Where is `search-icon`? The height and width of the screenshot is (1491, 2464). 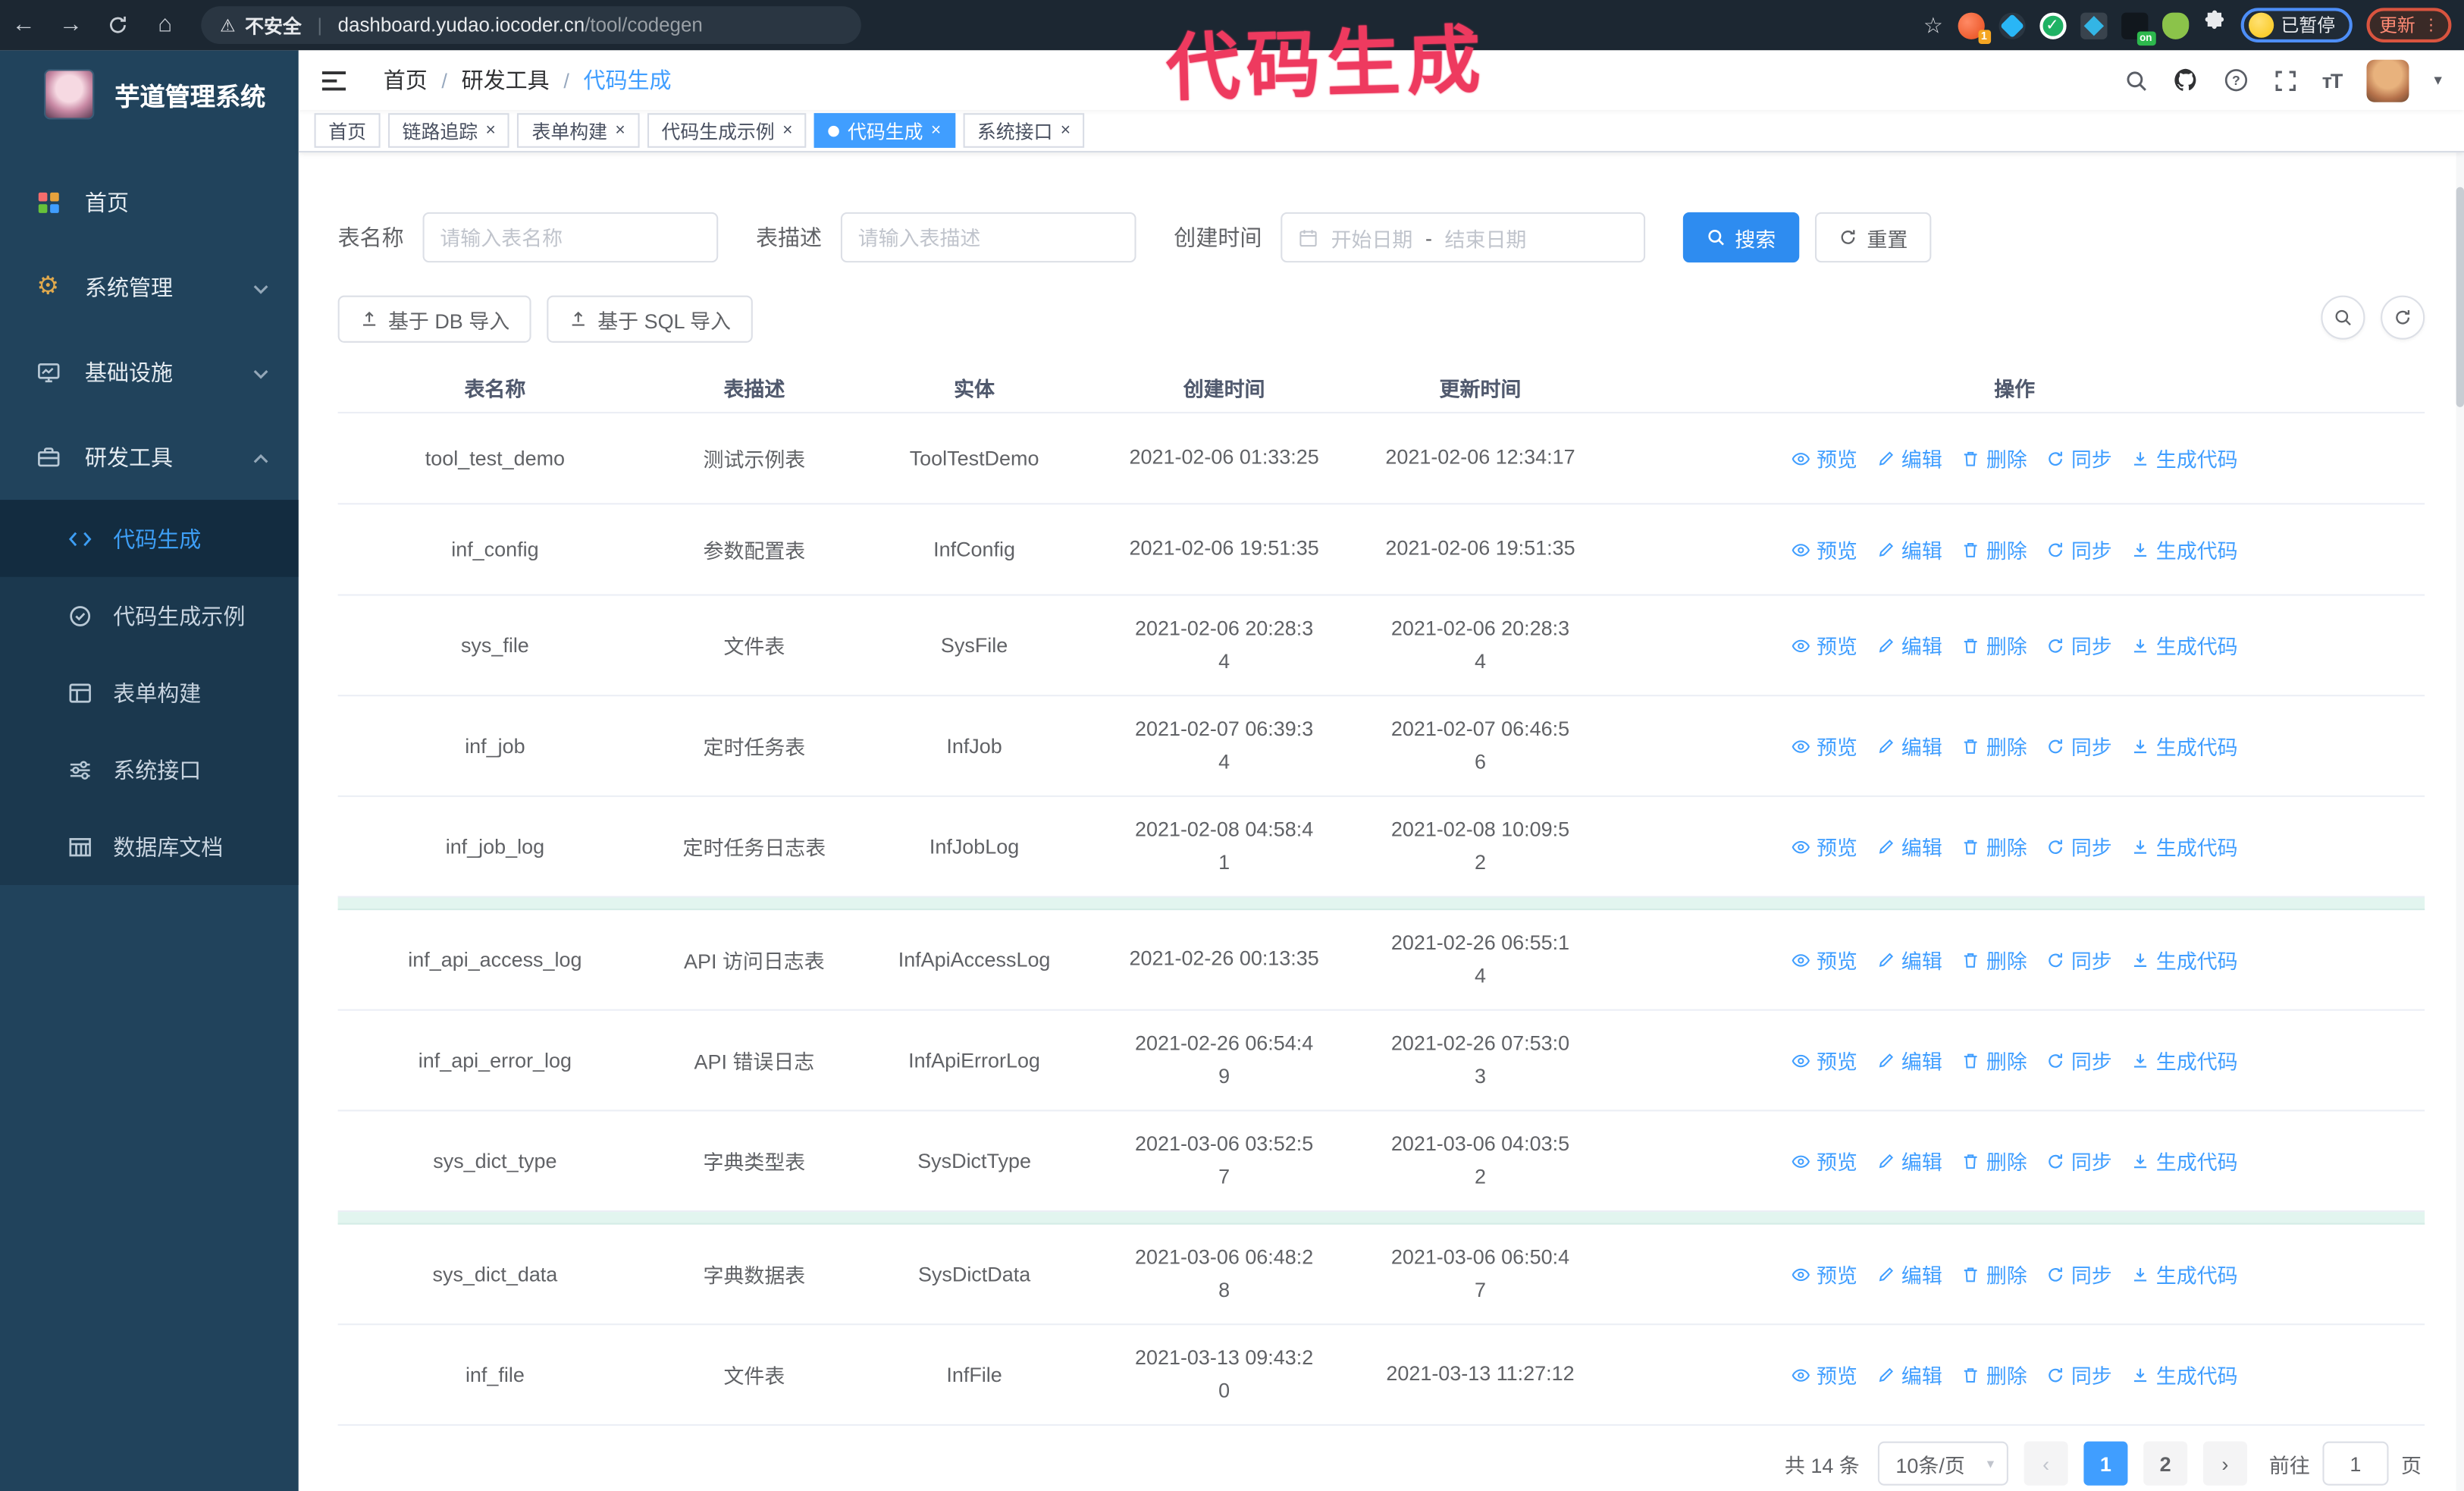
search-icon is located at coordinates (2136, 80).